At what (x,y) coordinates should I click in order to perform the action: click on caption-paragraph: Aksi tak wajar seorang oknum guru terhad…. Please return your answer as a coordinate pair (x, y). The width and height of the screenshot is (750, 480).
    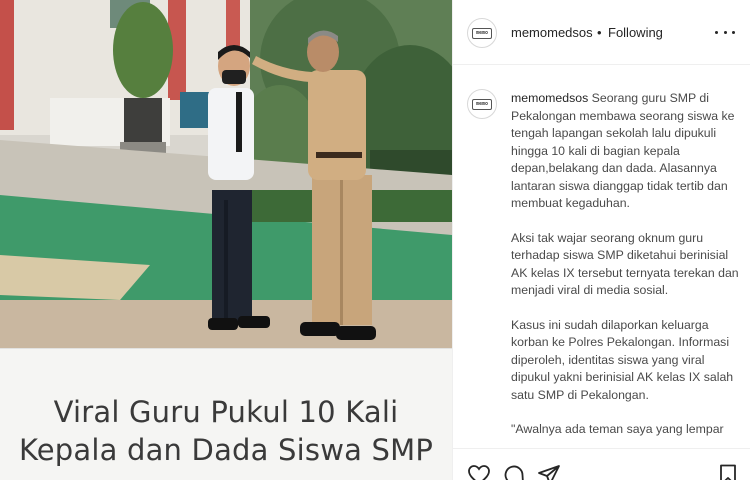
    Looking at the image, I should click on (625, 264).